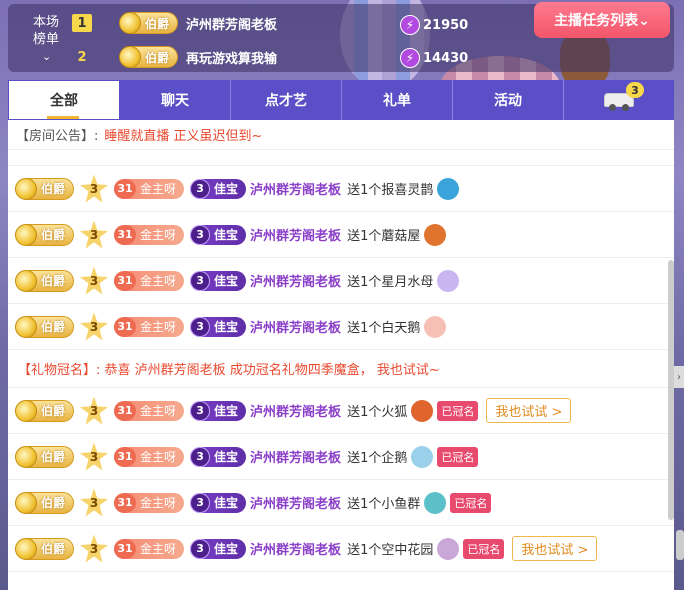 The image size is (684, 590). Describe the element at coordinates (679, 377) in the screenshot. I see `chevron-right-icon: ›` at that location.